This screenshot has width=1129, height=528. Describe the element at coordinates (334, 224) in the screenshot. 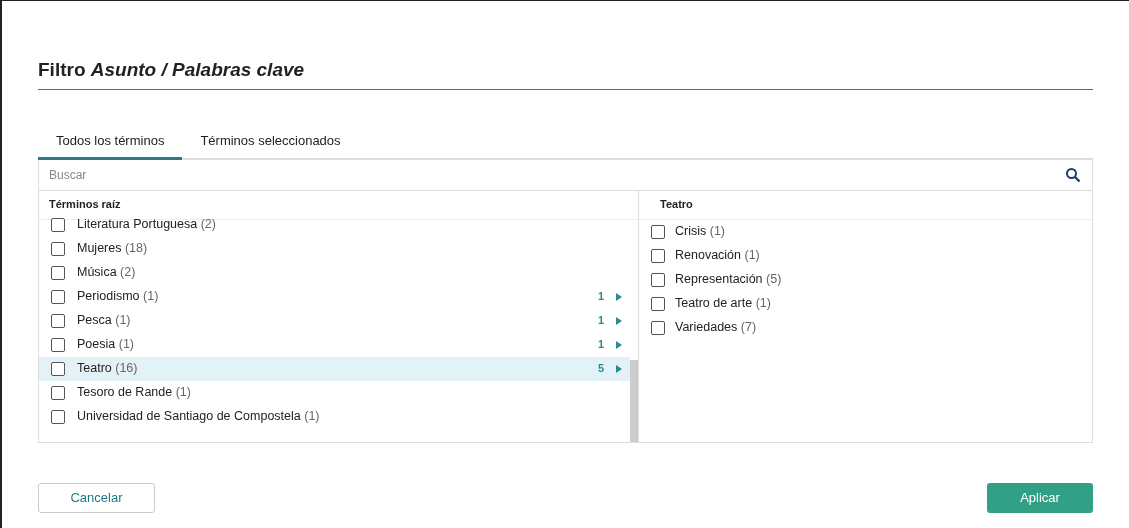

I see `term-row: Literatura Portuguesa (2)` at that location.